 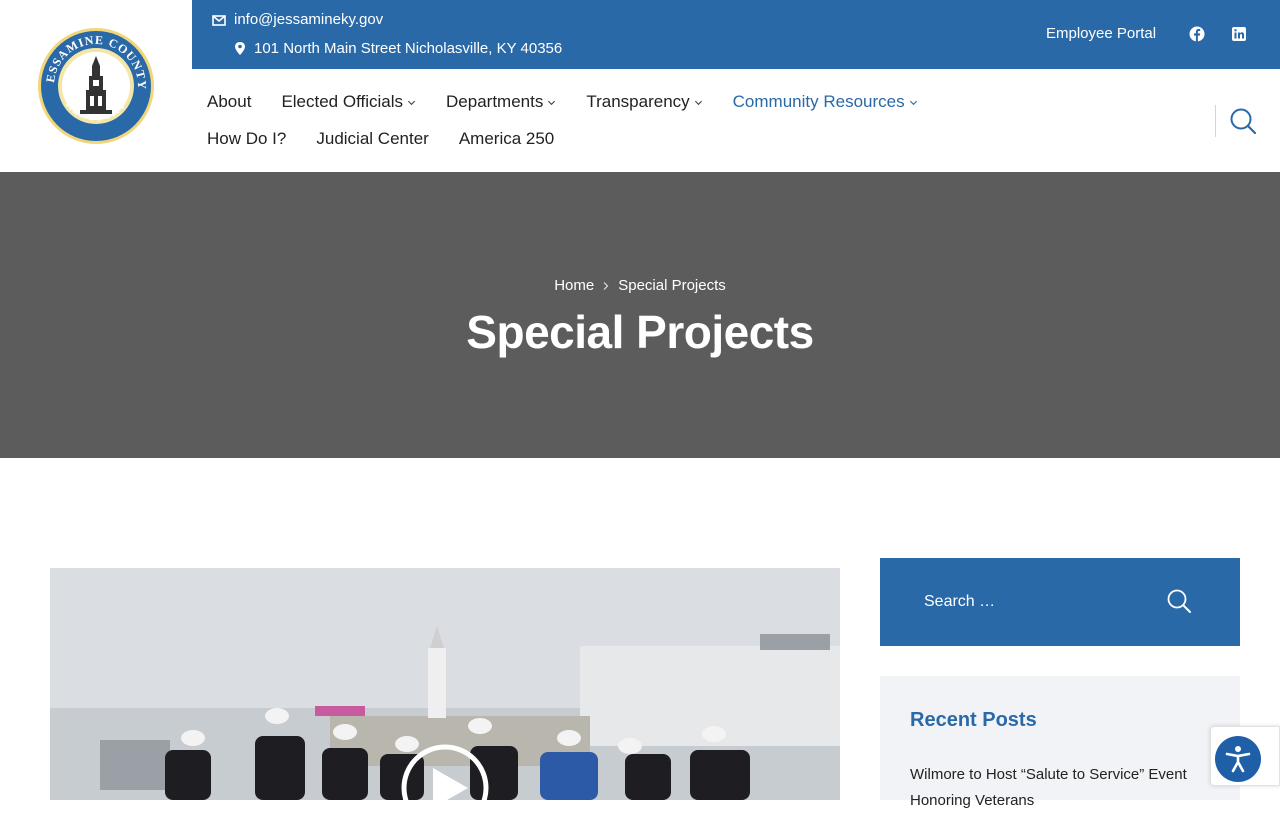 I want to click on nav-item-transparency: Transparency, so click(x=644, y=102).